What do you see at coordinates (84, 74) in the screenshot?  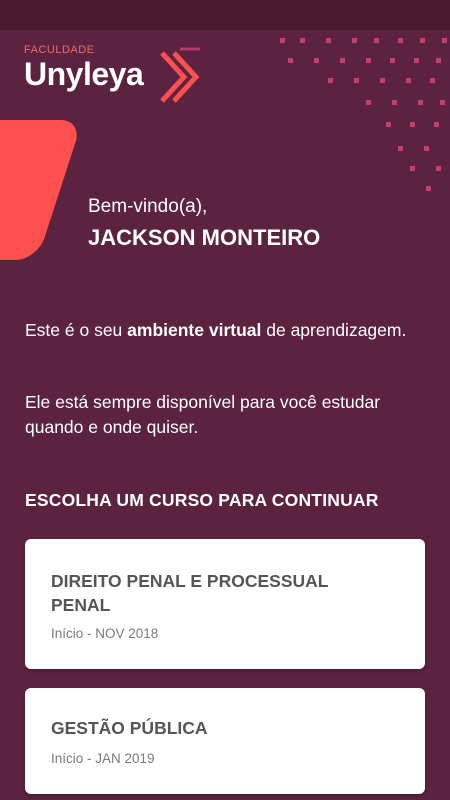 I see `logo-wordmark: Unyleya` at bounding box center [84, 74].